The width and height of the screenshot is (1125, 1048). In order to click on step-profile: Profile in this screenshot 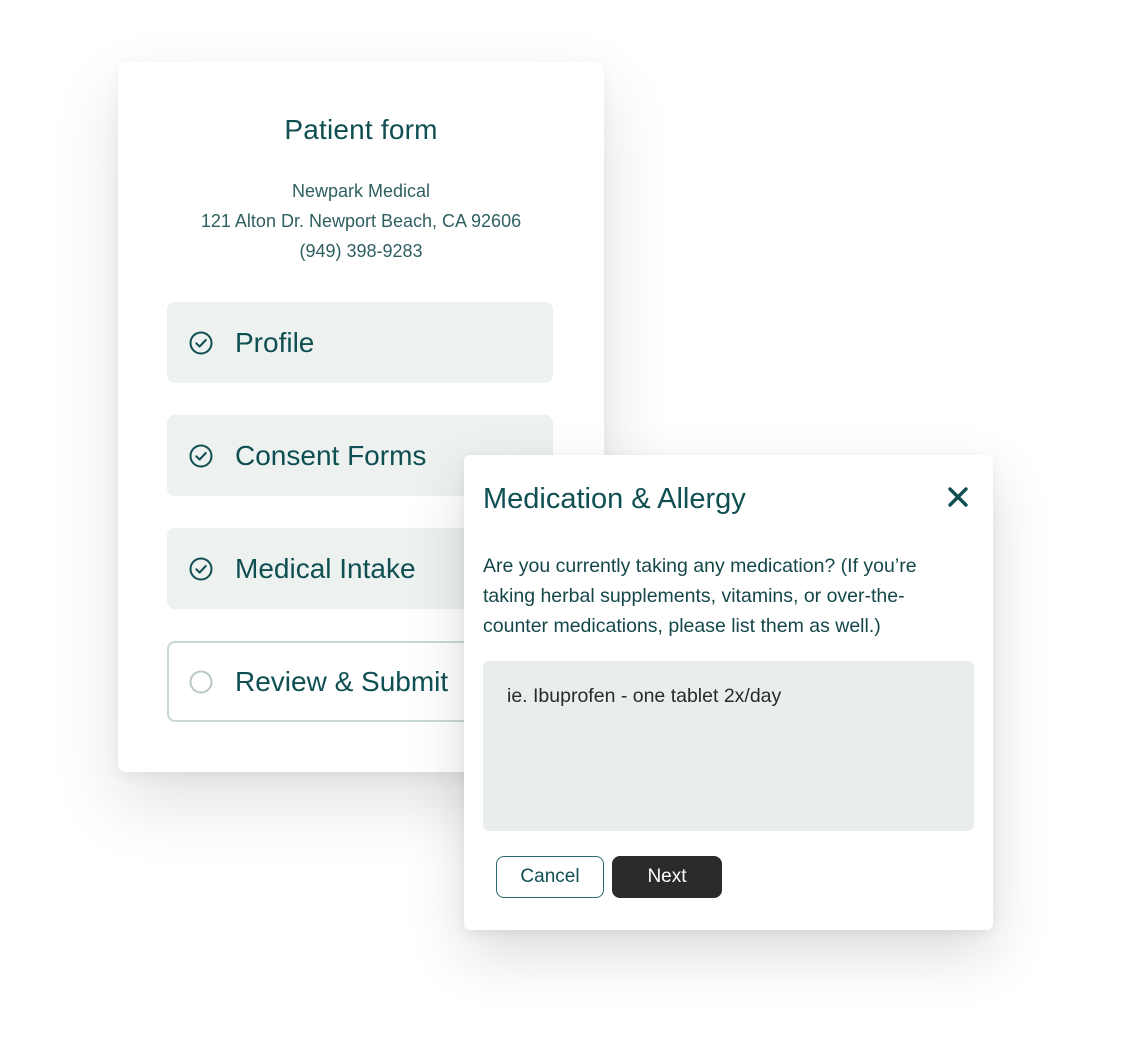, I will do `click(360, 342)`.